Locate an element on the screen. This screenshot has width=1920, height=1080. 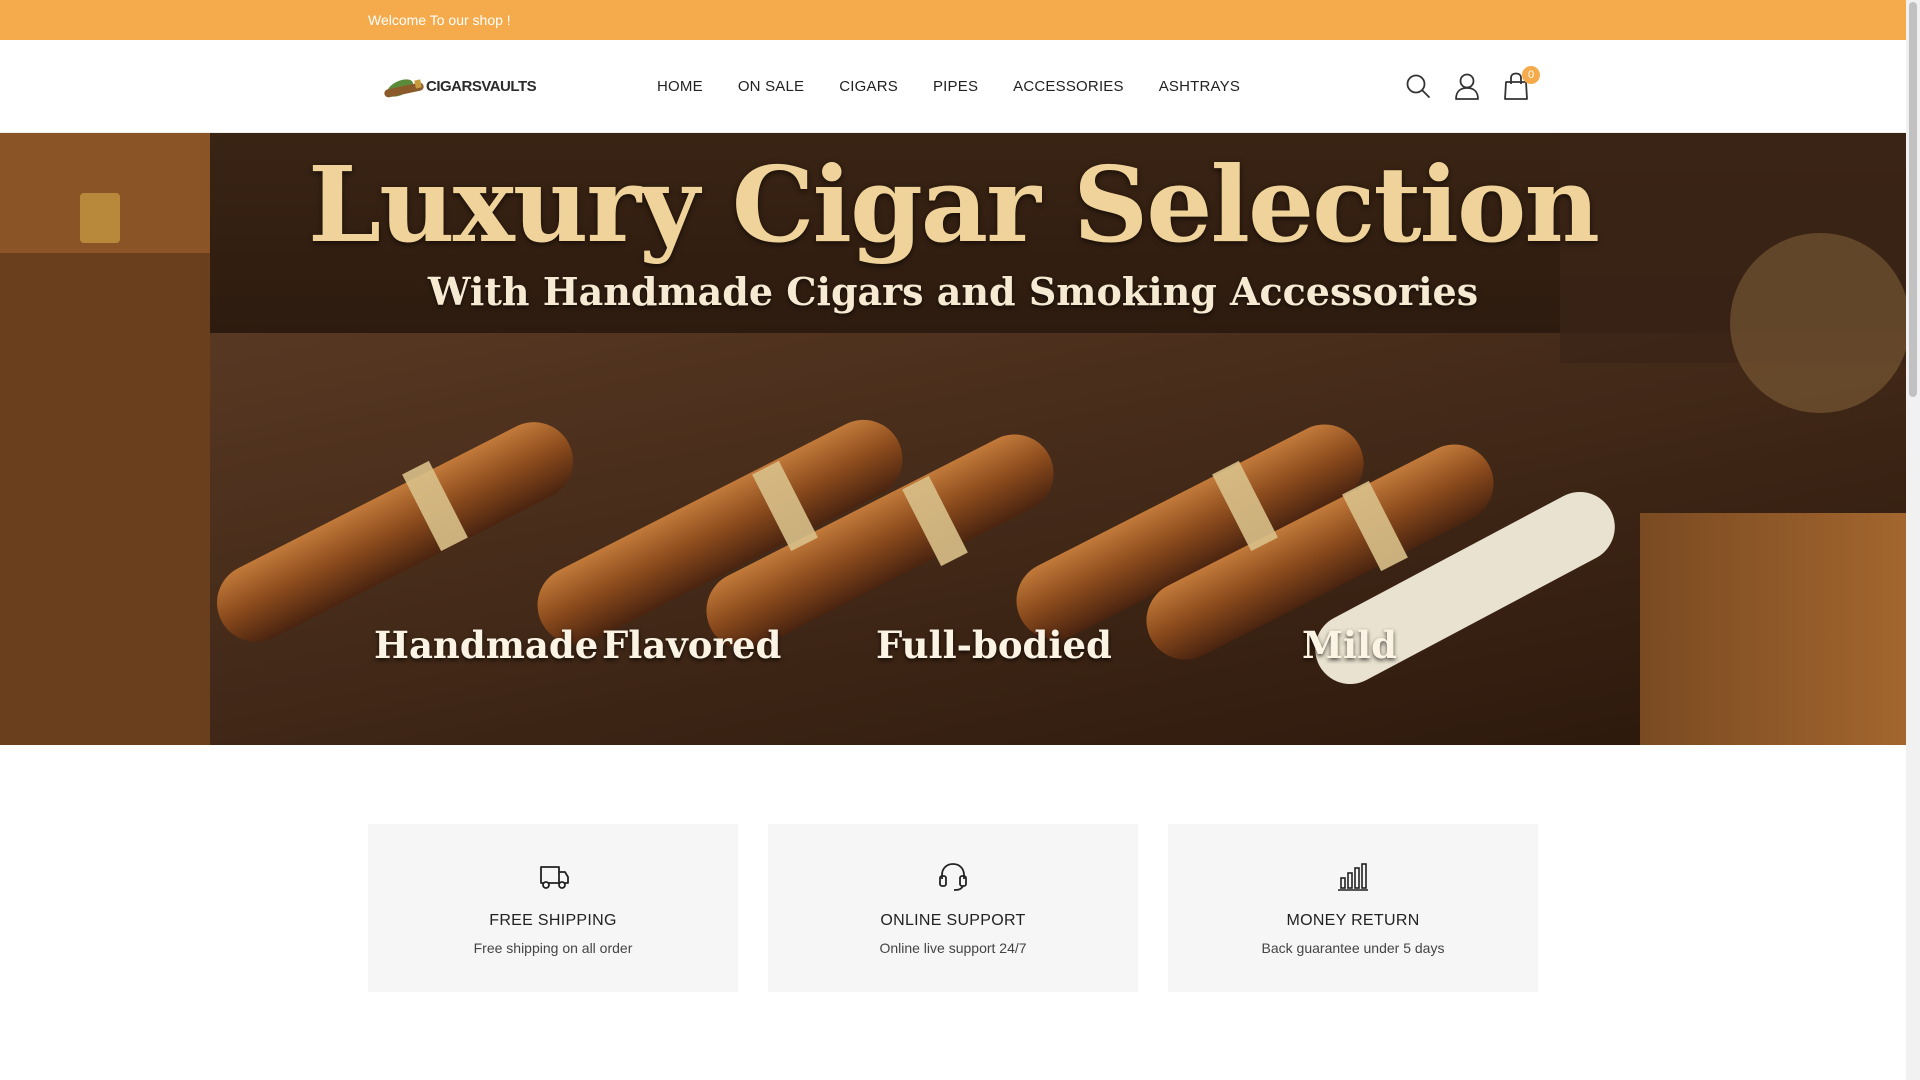
logo-text: CIGARSVAULTS is located at coordinates (481, 86).